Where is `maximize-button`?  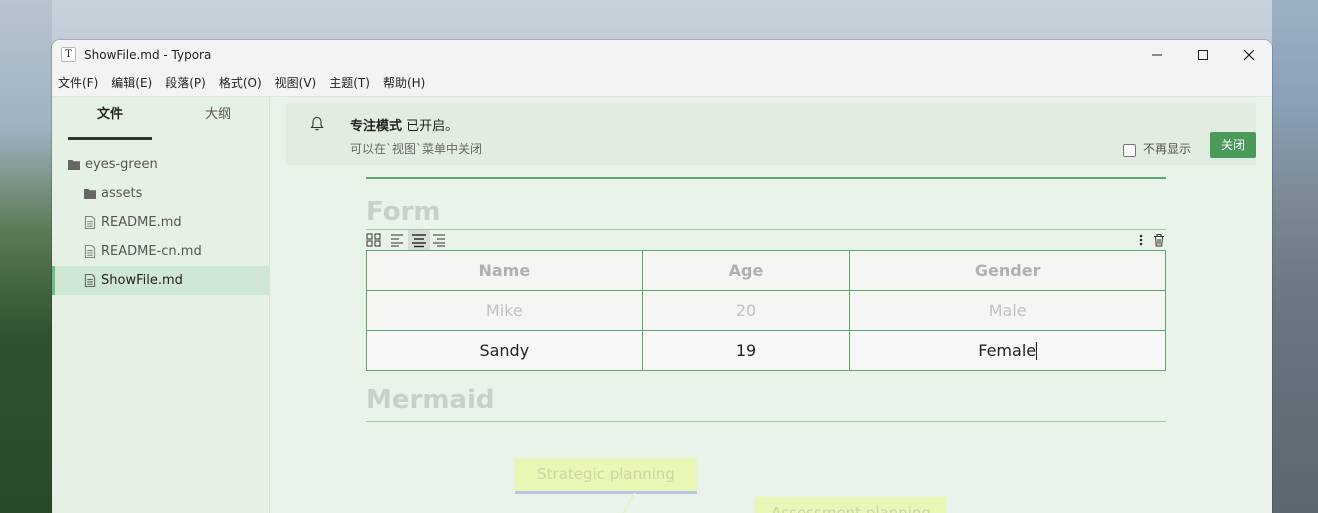 maximize-button is located at coordinates (1203, 54).